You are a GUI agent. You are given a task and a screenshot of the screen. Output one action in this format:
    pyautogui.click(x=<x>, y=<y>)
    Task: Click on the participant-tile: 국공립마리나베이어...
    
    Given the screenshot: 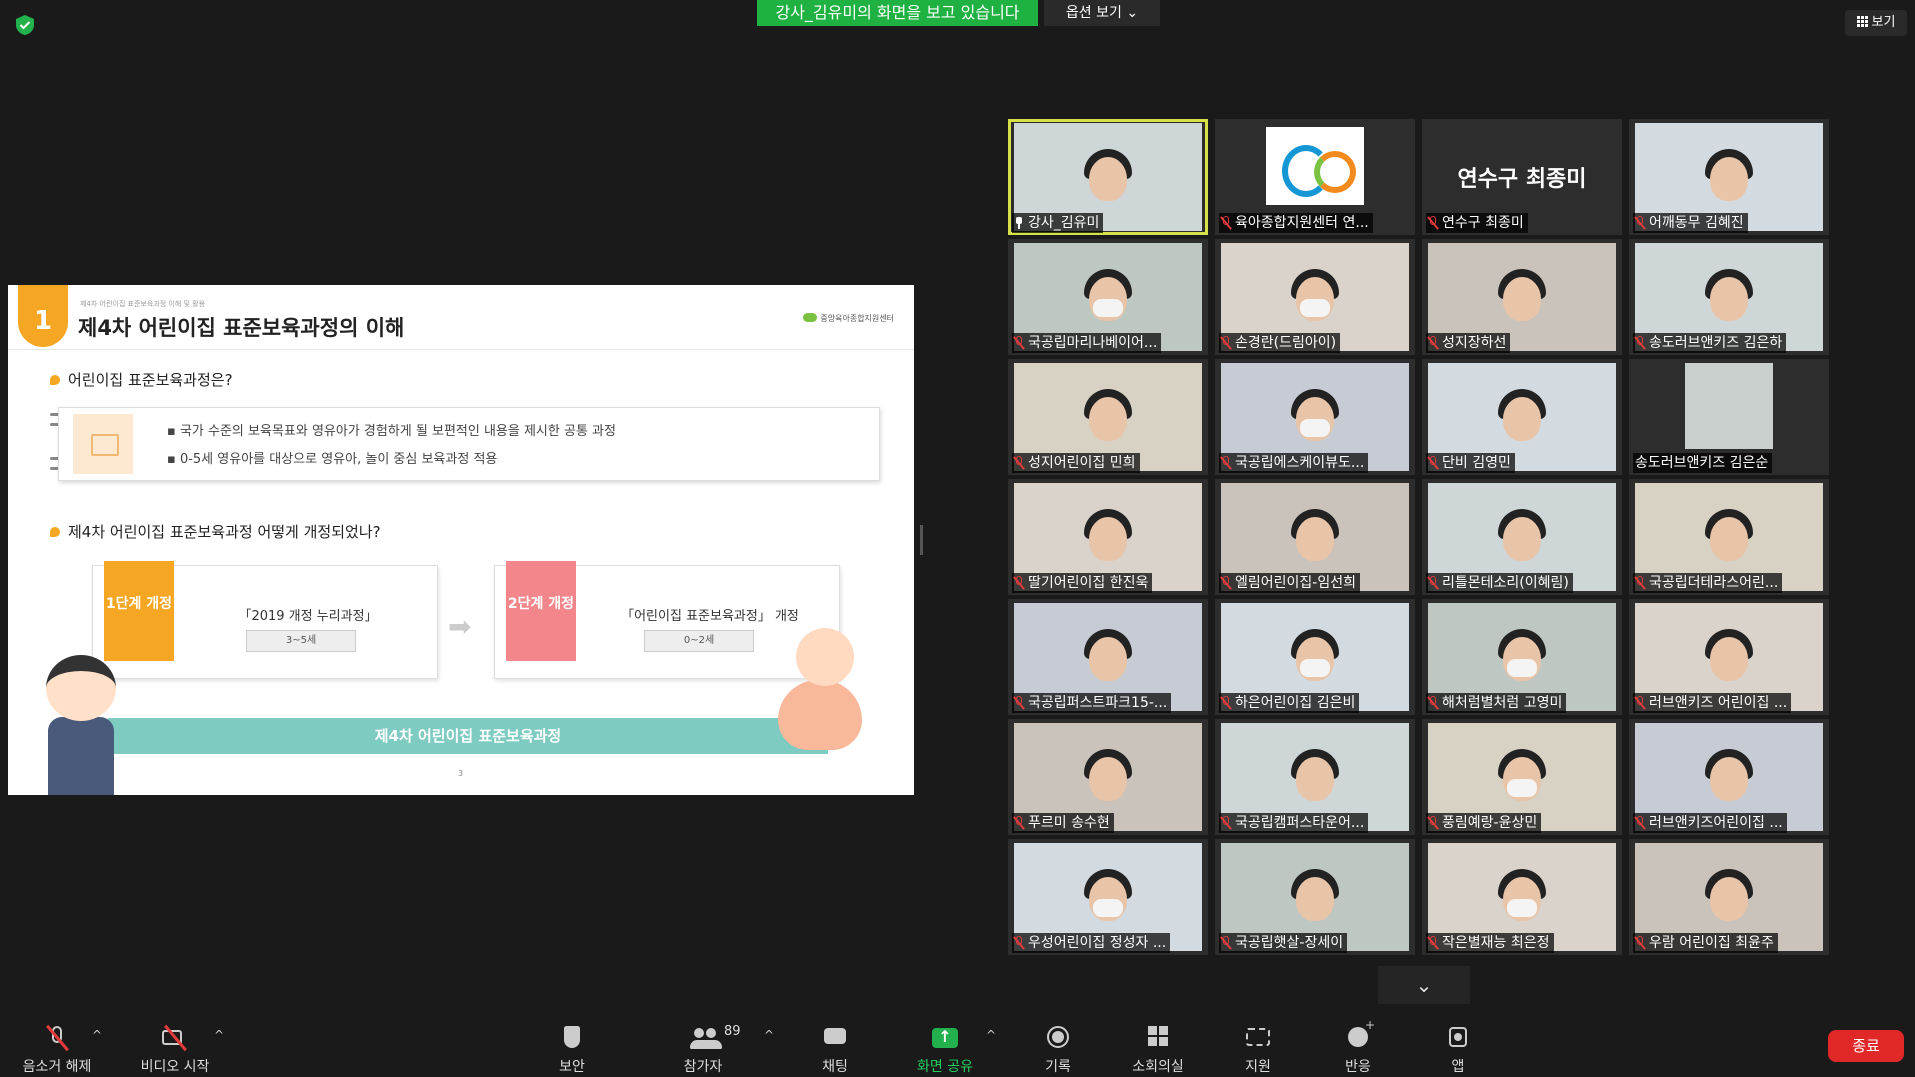 What is the action you would take?
    pyautogui.click(x=1108, y=297)
    